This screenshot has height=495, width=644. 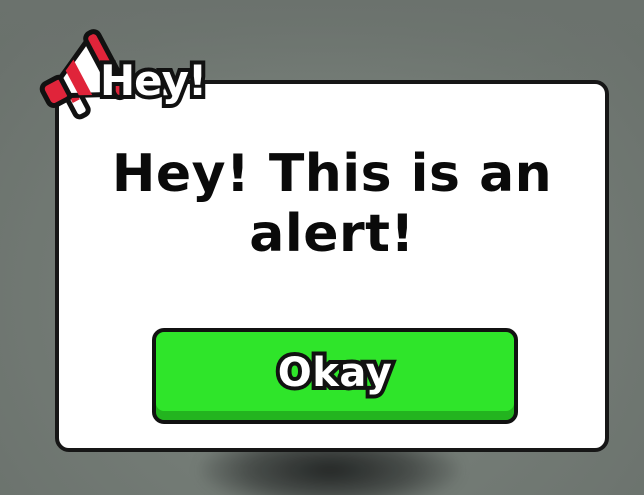 What do you see at coordinates (335, 373) in the screenshot?
I see `okay-button-label: Okay` at bounding box center [335, 373].